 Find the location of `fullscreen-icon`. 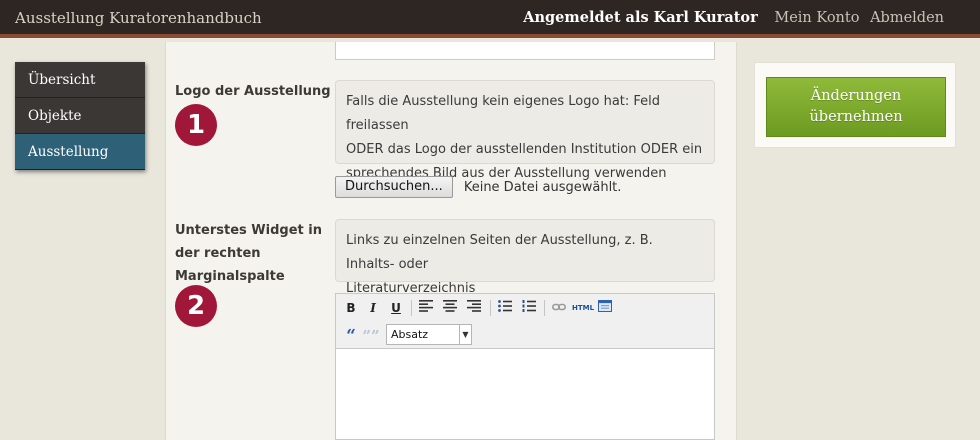

fullscreen-icon is located at coordinates (605, 308).